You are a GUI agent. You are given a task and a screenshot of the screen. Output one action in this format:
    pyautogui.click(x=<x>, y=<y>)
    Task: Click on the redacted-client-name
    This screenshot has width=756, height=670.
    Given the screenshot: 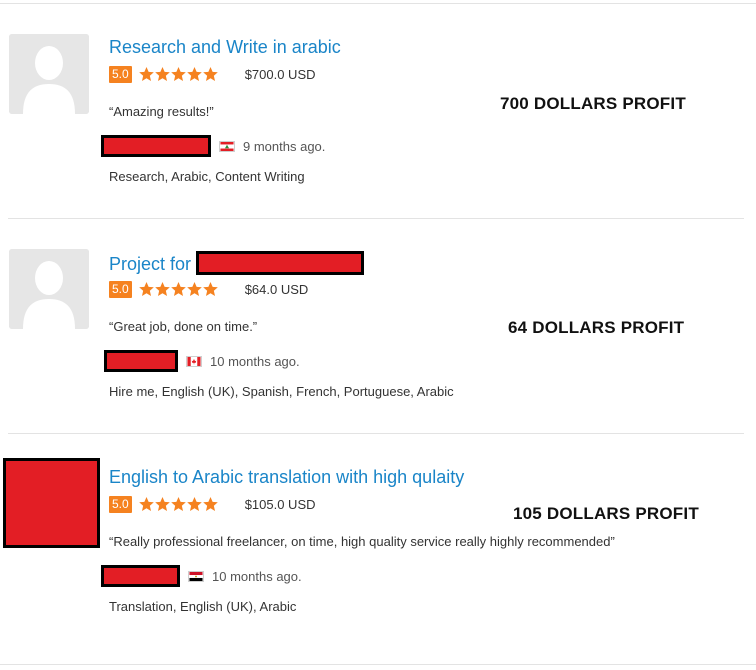 What is the action you would take?
    pyautogui.click(x=280, y=263)
    